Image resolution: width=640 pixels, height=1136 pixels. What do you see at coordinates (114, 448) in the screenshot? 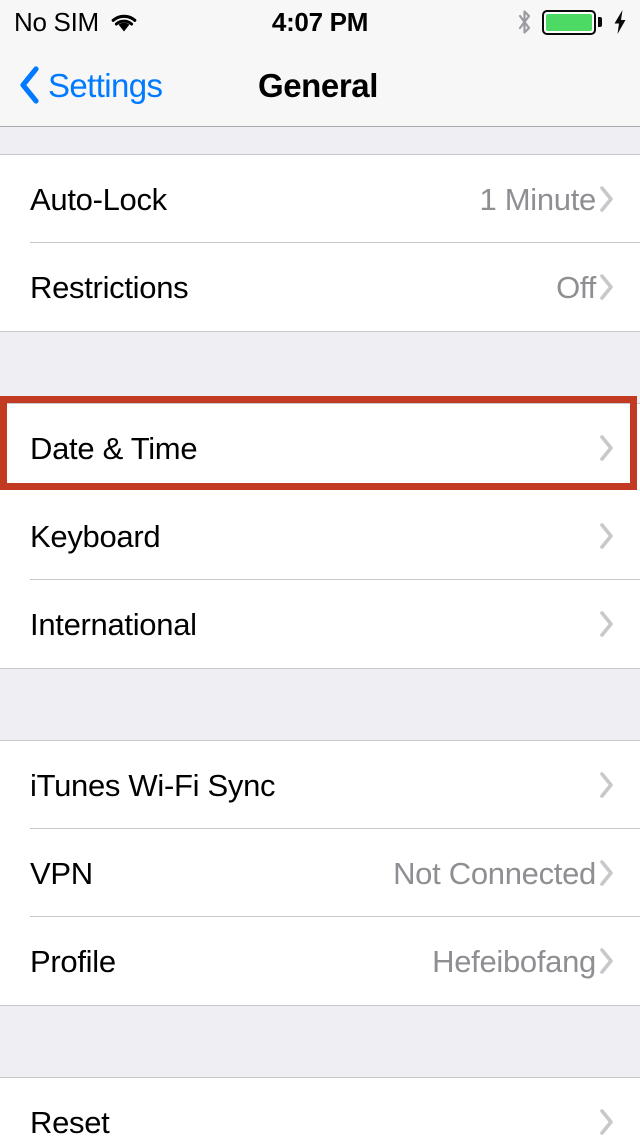
I see `row-label: Date & Time` at bounding box center [114, 448].